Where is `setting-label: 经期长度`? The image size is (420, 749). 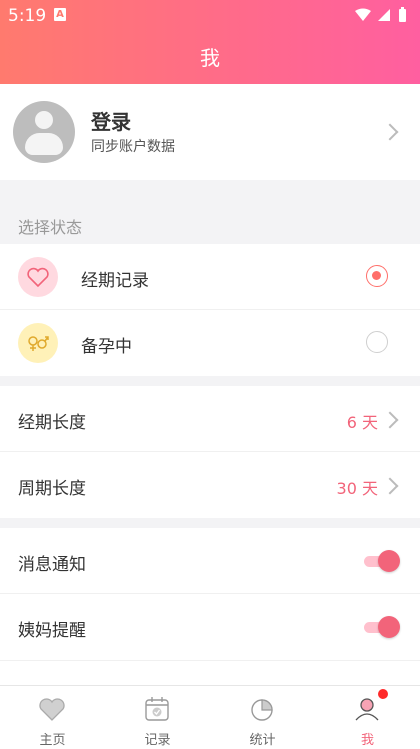
setting-label: 经期长度 is located at coordinates (52, 423).